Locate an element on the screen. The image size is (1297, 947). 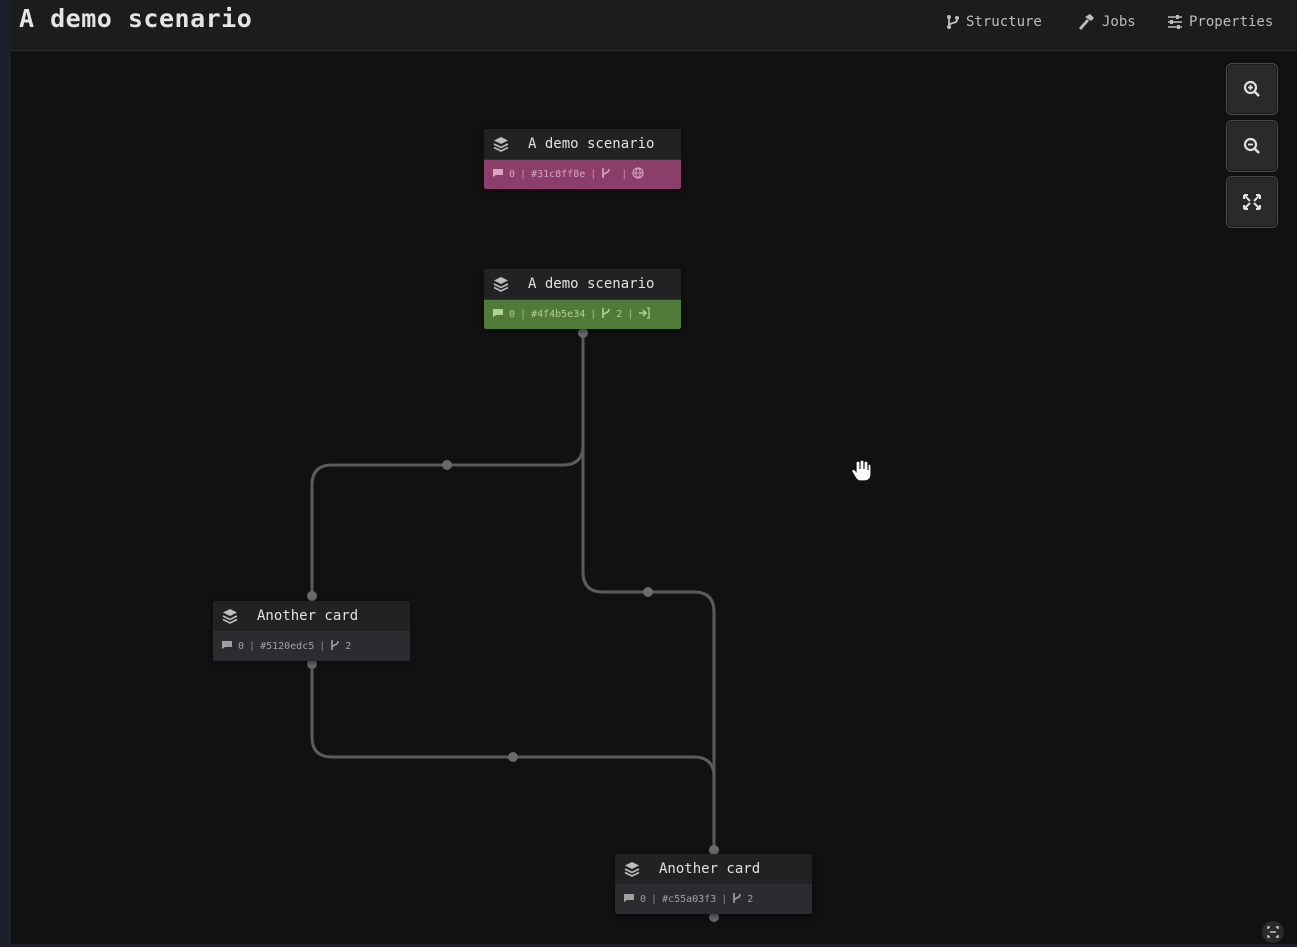
nav-properties: Properties is located at coordinates (1220, 22).